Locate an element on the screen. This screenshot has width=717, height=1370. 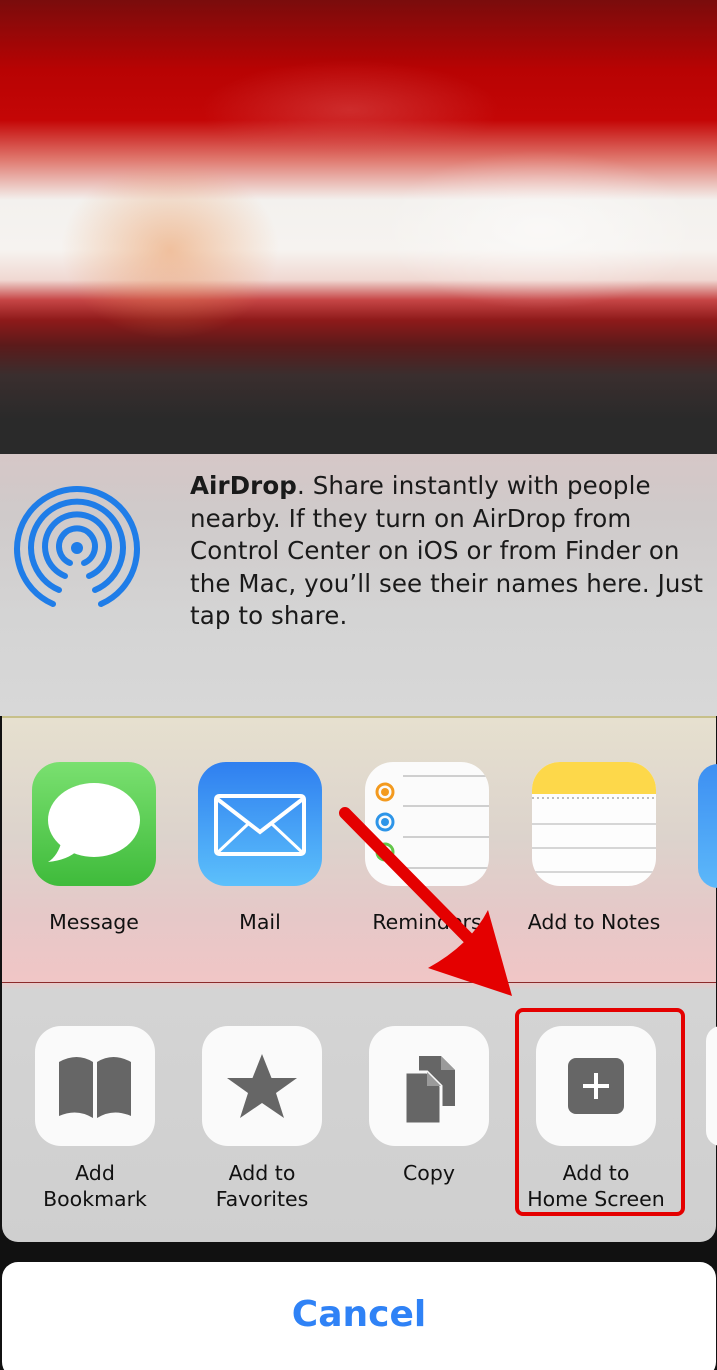
share-app-reminders: Reminders is located at coordinates (427, 848).